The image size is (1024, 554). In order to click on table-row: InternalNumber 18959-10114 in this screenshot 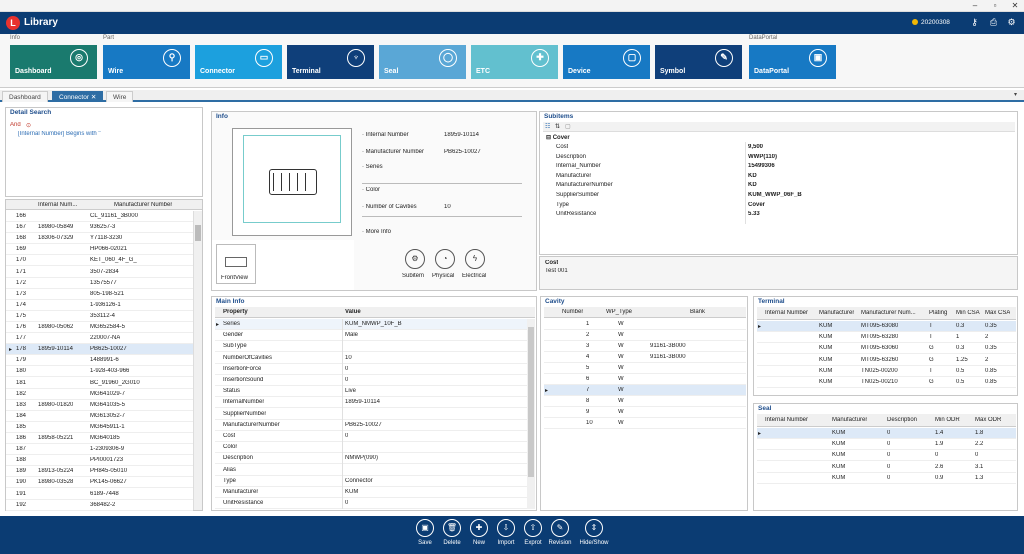, I will do `click(371, 403)`.